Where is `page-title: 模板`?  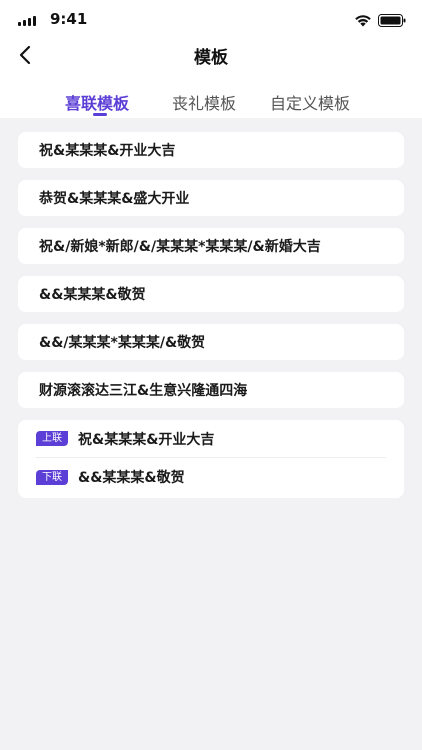
page-title: 模板 is located at coordinates (211, 58).